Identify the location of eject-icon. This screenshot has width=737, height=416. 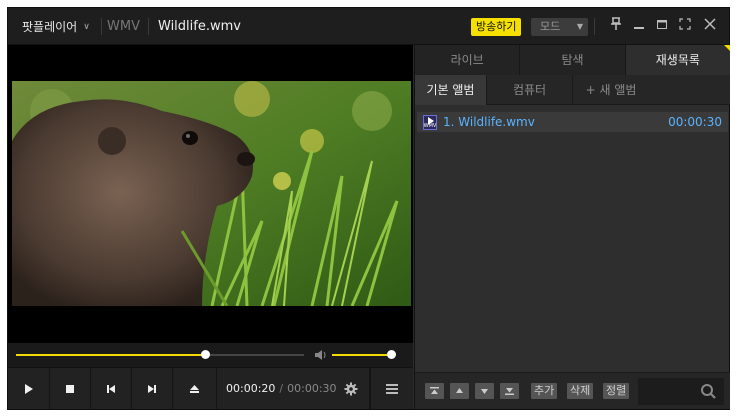
(194, 388).